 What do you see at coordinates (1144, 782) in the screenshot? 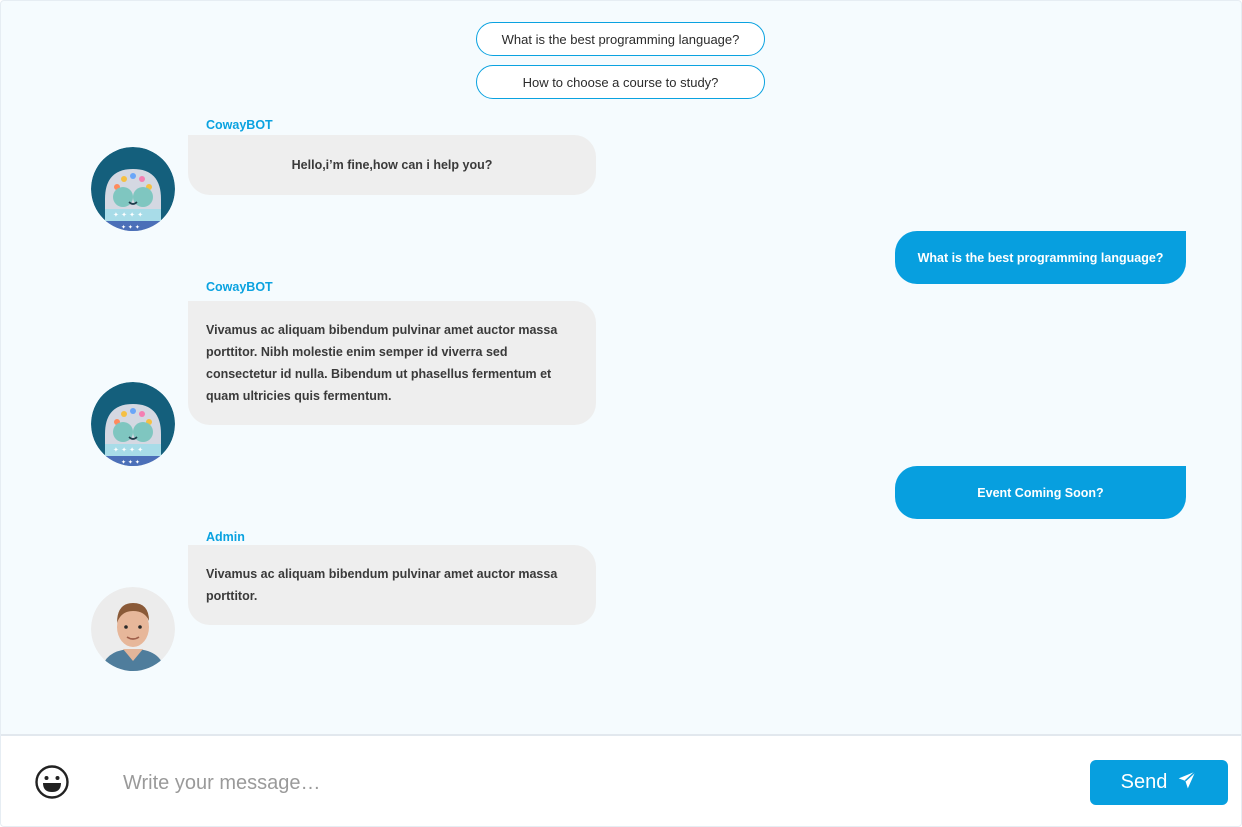
I see `send-label: Send` at bounding box center [1144, 782].